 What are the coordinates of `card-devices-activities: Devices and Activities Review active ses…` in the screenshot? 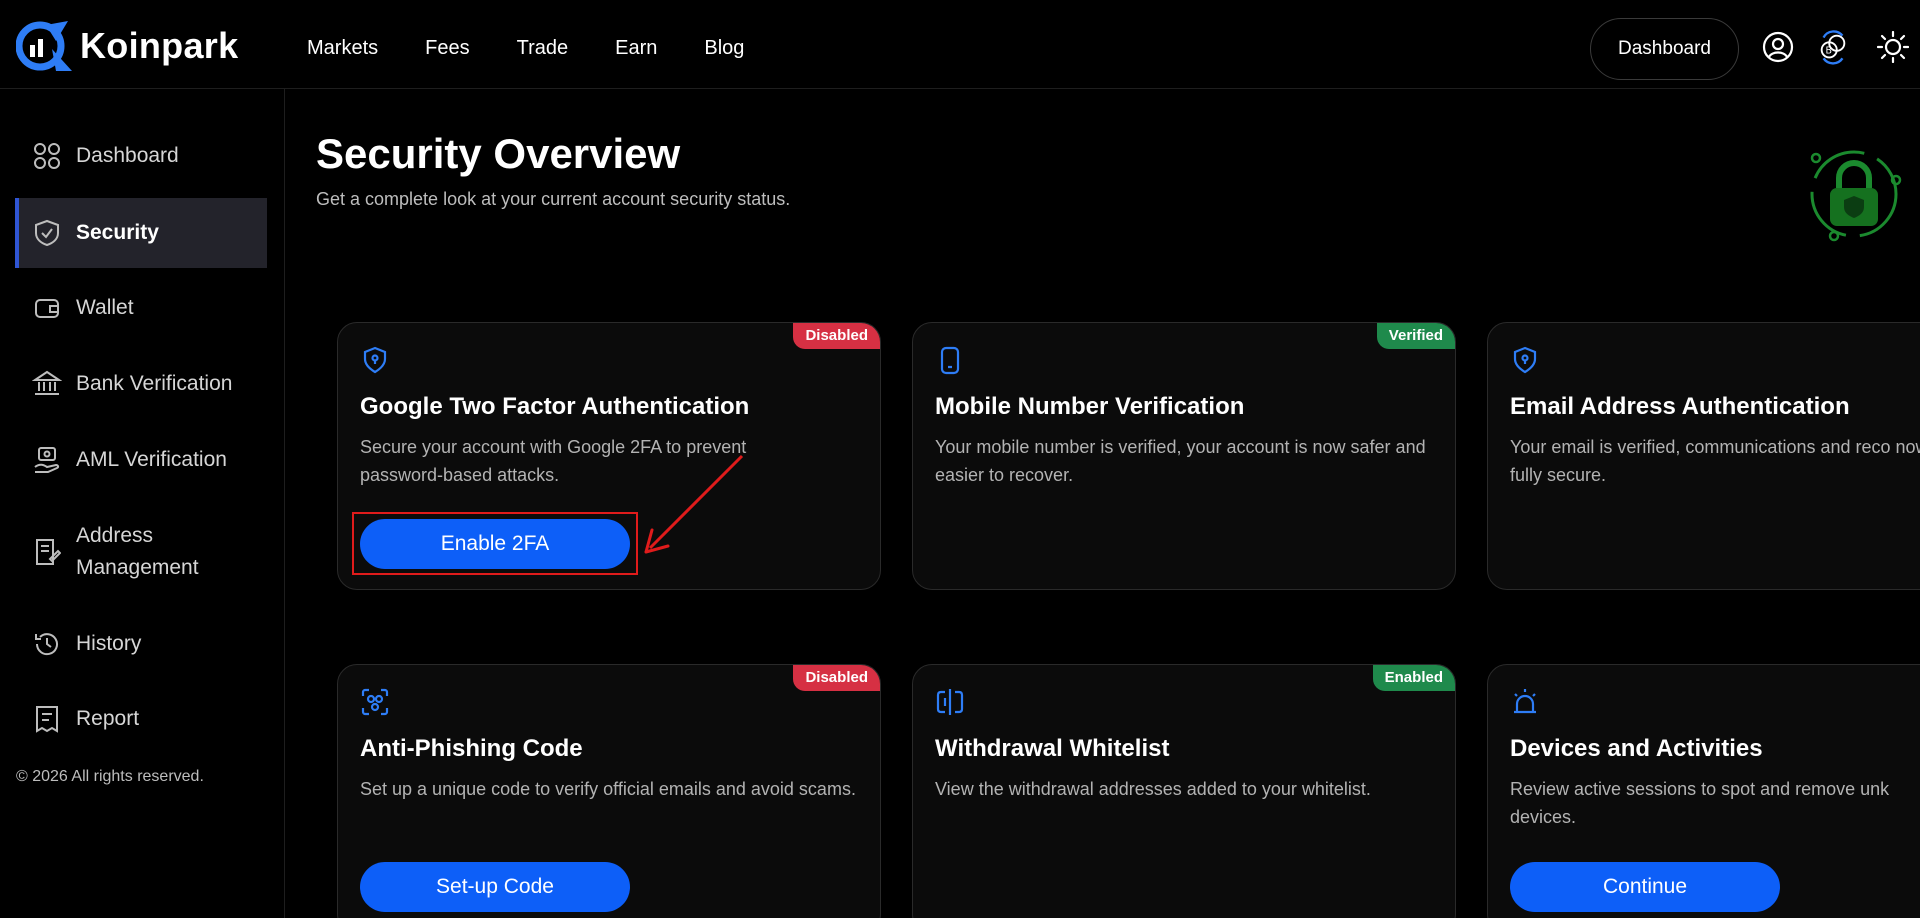 It's located at (1703, 791).